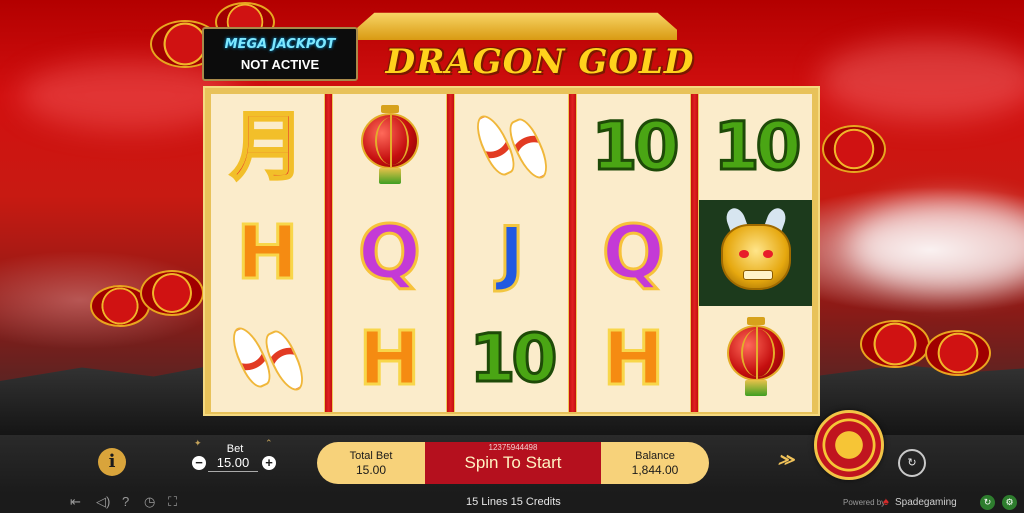 This screenshot has width=1024, height=513. Describe the element at coordinates (912, 463) in the screenshot. I see `autoplay-icon: ↻` at that location.